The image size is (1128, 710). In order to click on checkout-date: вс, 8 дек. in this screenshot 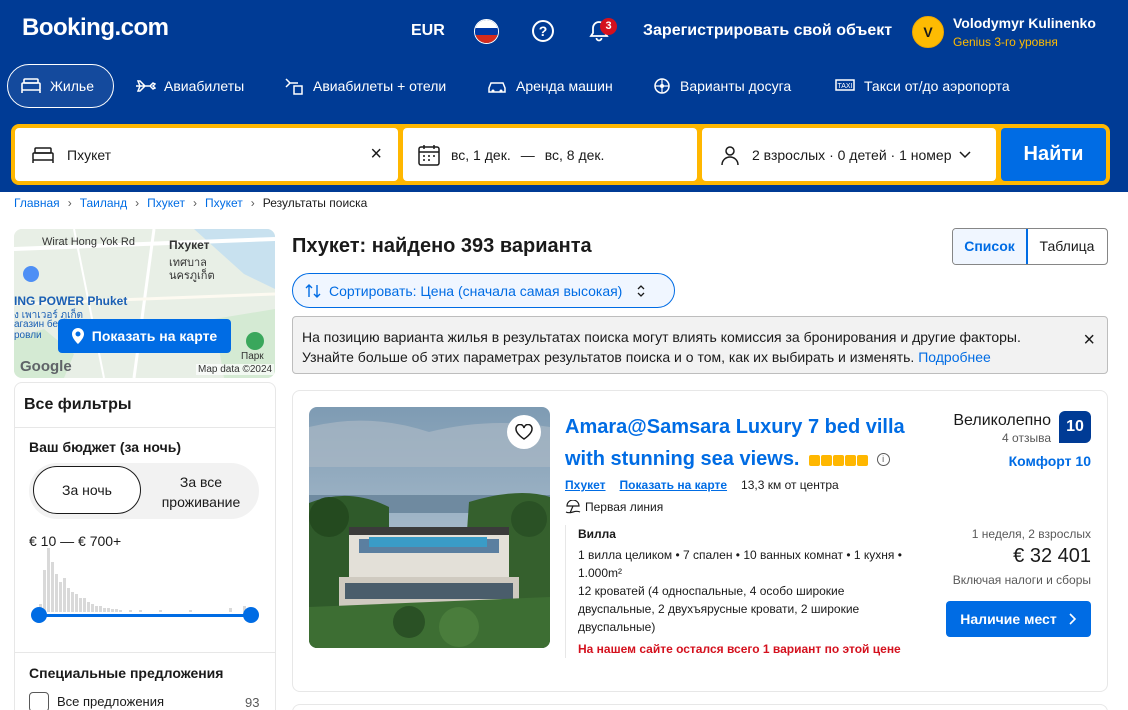, I will do `click(575, 155)`.